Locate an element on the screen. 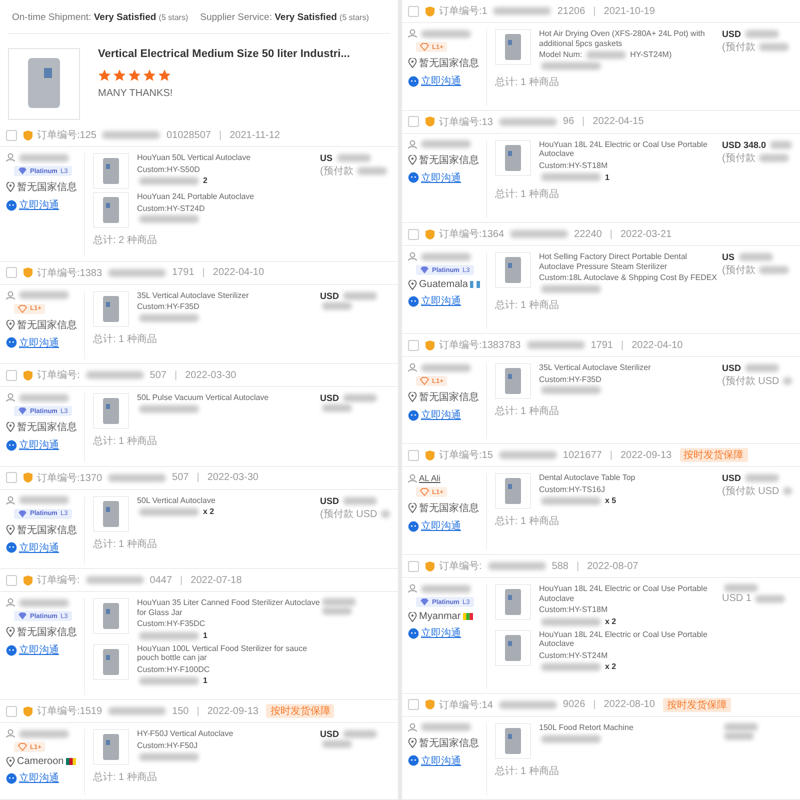  rating-value: Very Satisfied is located at coordinates (125, 17).